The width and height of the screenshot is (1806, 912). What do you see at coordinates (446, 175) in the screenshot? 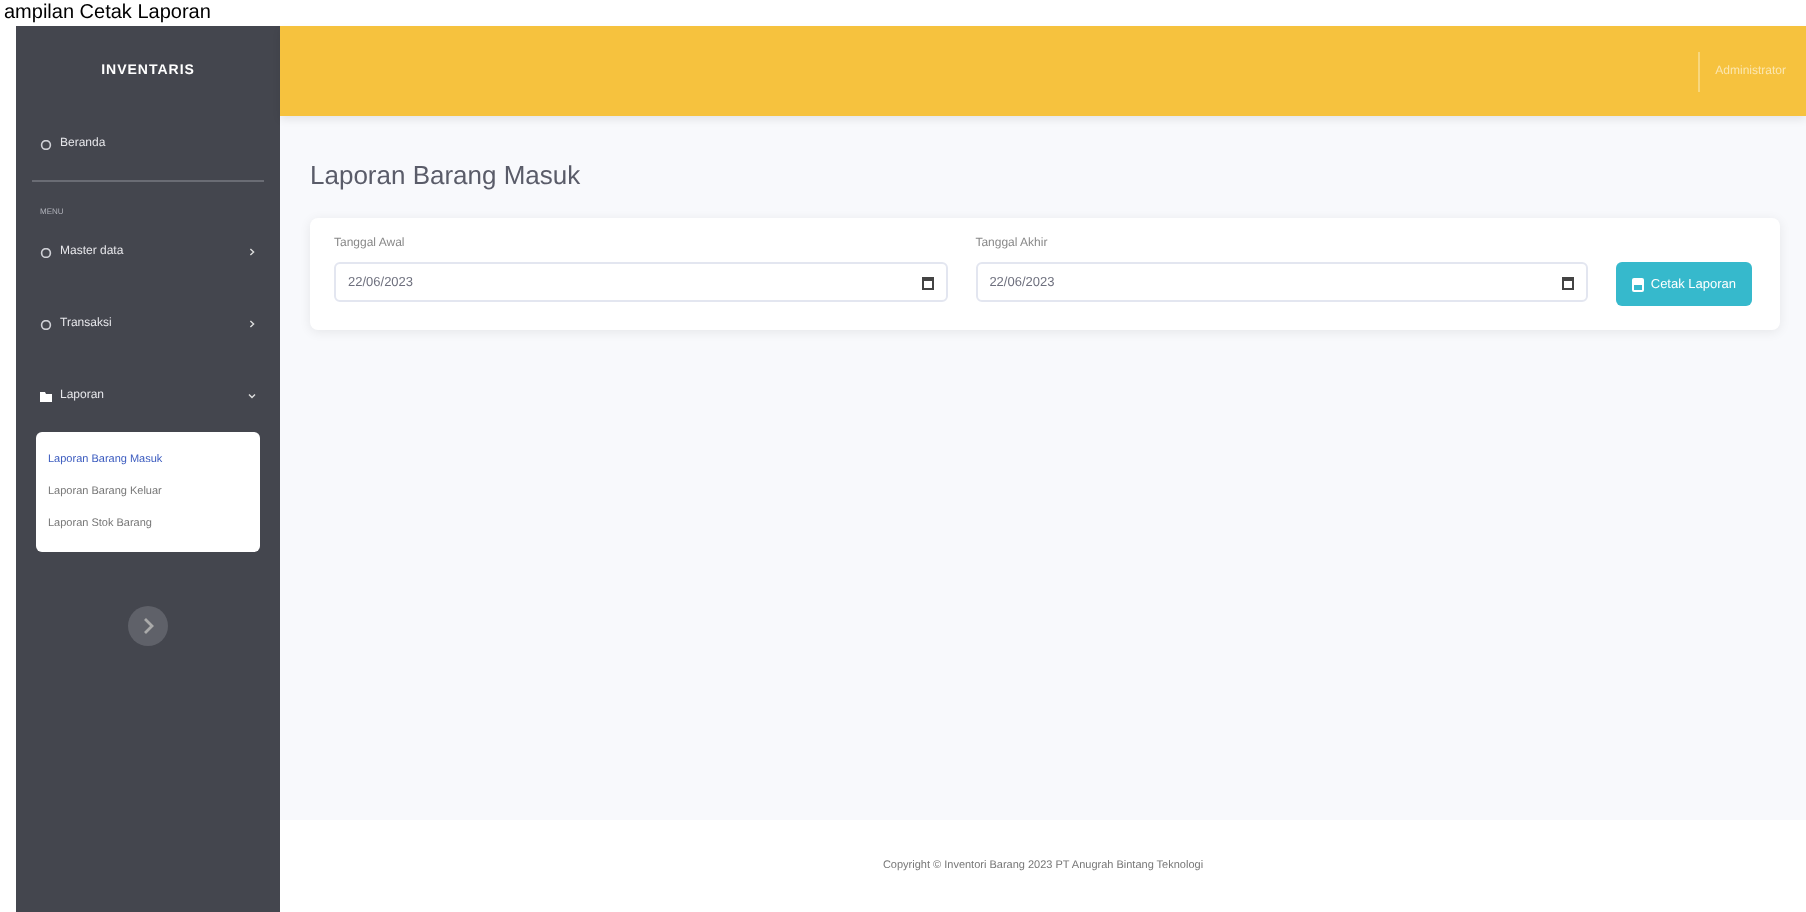
I see `page-title: Laporan Barang Masuk` at bounding box center [446, 175].